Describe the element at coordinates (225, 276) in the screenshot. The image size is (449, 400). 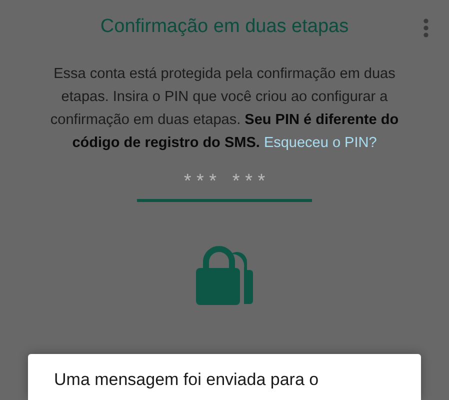
I see `padlock-icon` at that location.